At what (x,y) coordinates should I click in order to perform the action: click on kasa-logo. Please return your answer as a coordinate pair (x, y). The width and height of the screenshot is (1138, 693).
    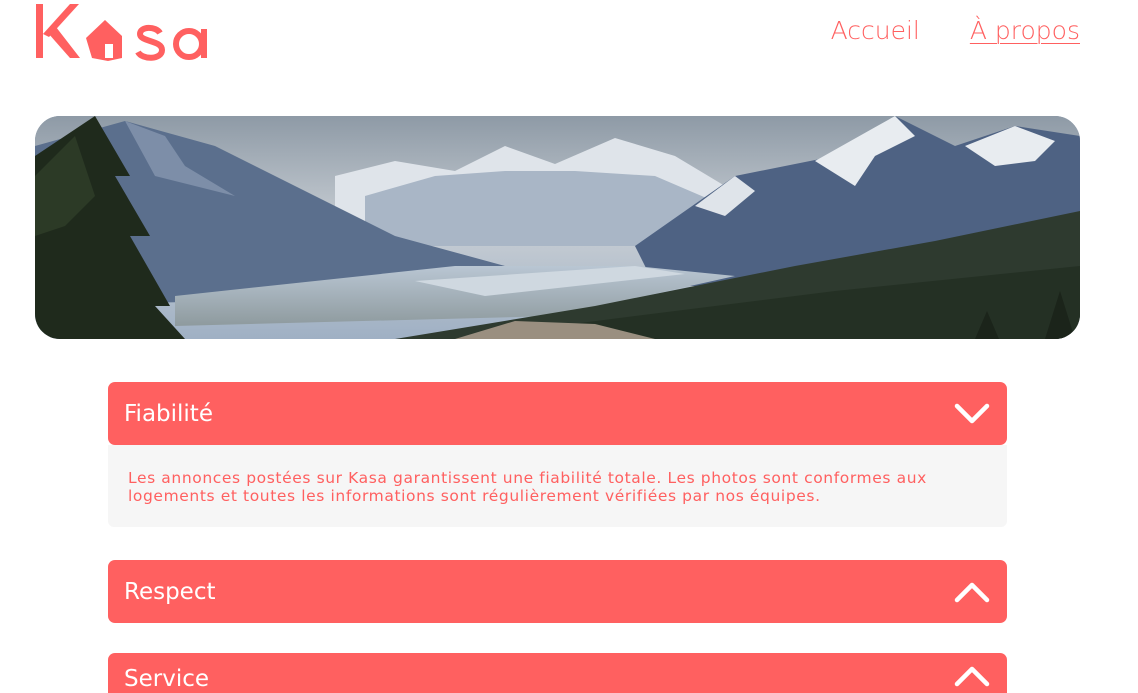
    Looking at the image, I should click on (127, 32).